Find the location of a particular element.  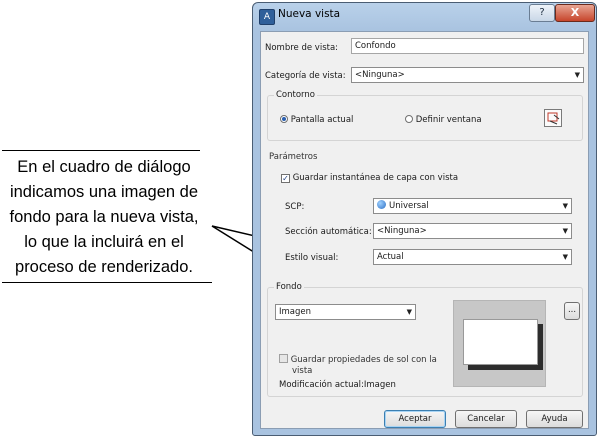

boundary-group: Contorno Pantalla actual Definir ventana is located at coordinates (425, 115).